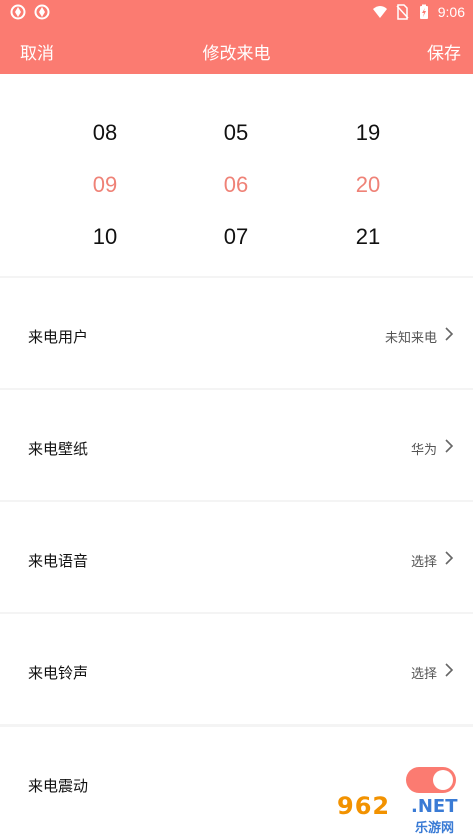 The height and width of the screenshot is (840, 473). I want to click on minute-selected: 06, so click(236, 188).